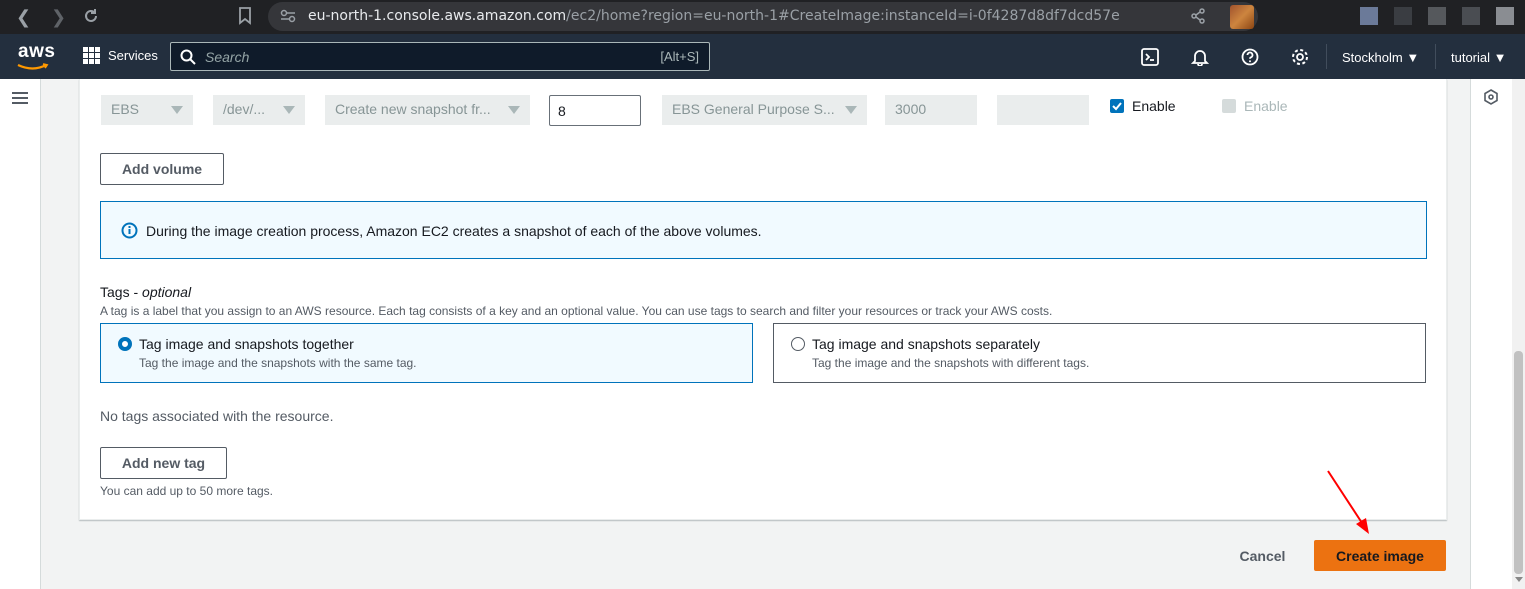 This screenshot has height=589, width=1525. What do you see at coordinates (58, 17) in the screenshot?
I see `forward-icon: ❯` at bounding box center [58, 17].